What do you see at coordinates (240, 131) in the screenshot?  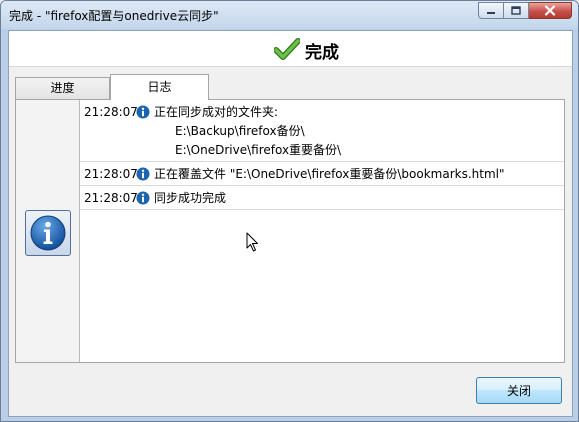 I see `log-detail-path: E:\Backup\firefox备份\` at bounding box center [240, 131].